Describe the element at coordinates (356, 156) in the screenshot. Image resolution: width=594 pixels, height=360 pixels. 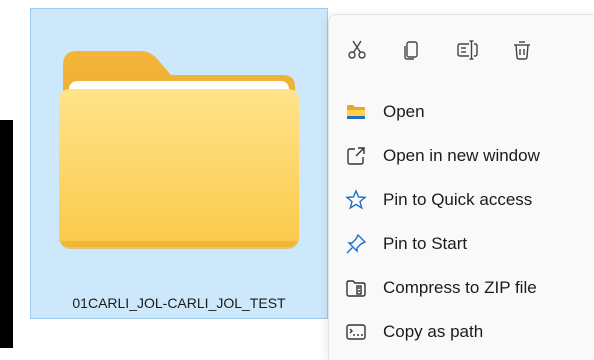
I see `open-new-window-icon` at that location.